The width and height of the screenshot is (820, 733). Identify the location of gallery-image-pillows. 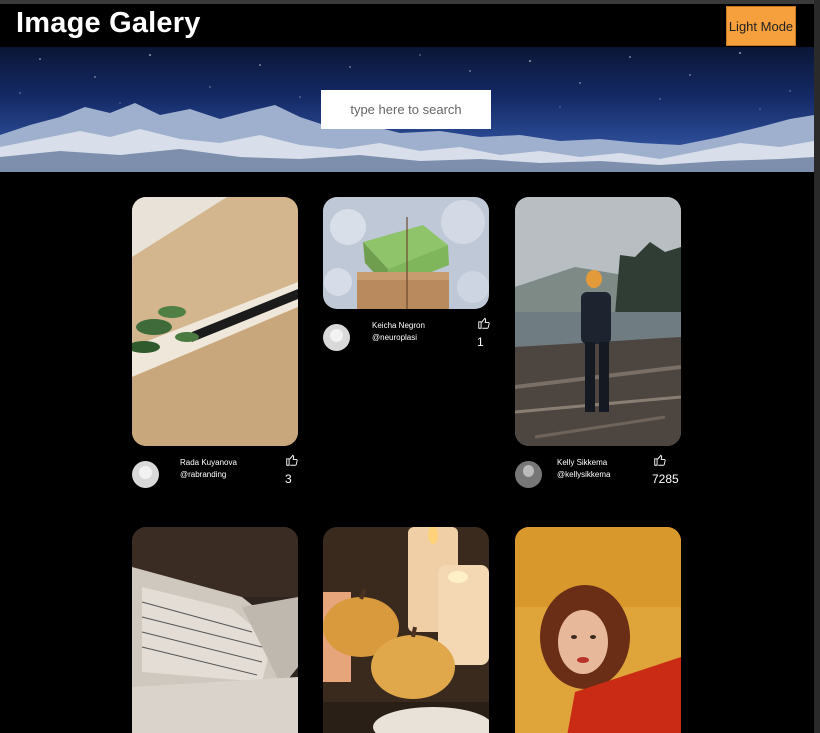
(215, 630).